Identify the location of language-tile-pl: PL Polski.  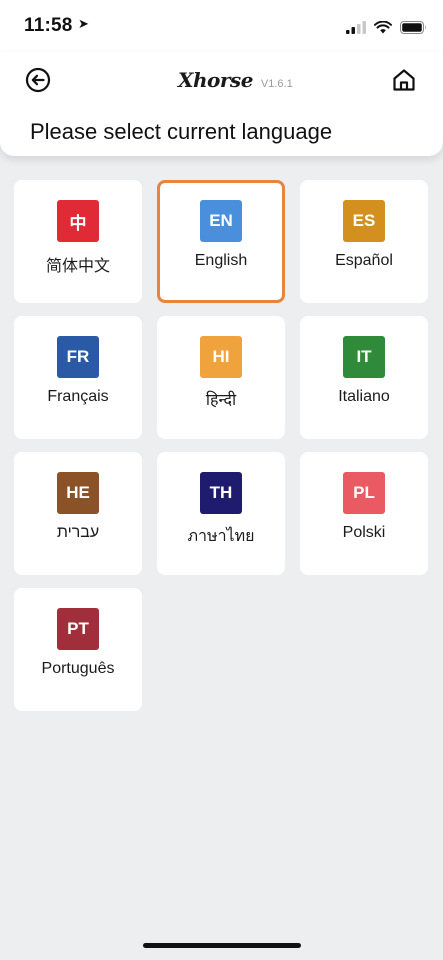
(364, 513).